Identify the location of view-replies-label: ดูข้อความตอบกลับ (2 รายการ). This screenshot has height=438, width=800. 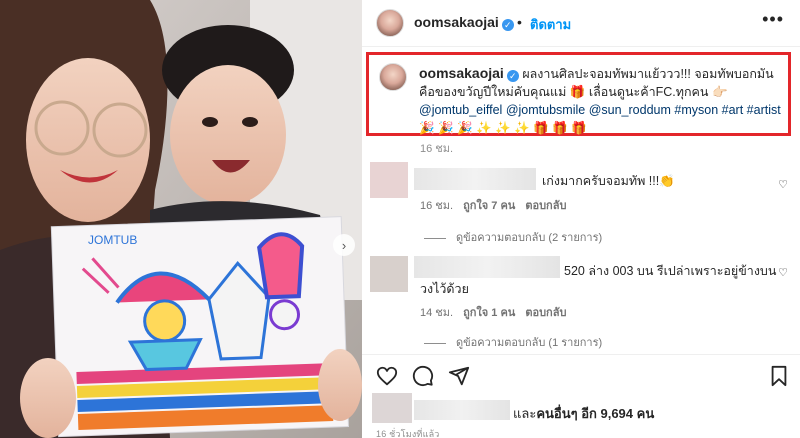
(529, 238).